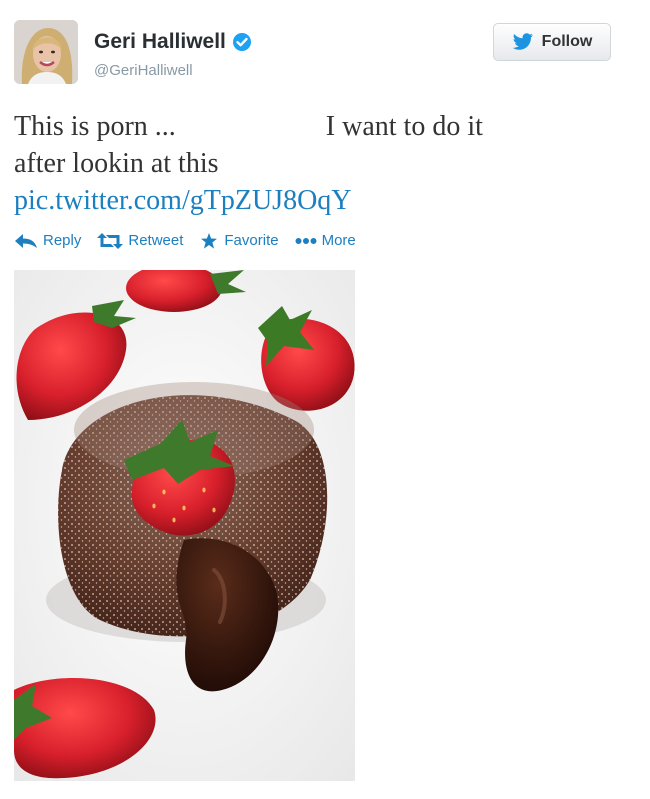  Describe the element at coordinates (324, 200) in the screenshot. I see `tweet-photo-link: pic.twitter.com/gTpZUJ8OqY` at that location.